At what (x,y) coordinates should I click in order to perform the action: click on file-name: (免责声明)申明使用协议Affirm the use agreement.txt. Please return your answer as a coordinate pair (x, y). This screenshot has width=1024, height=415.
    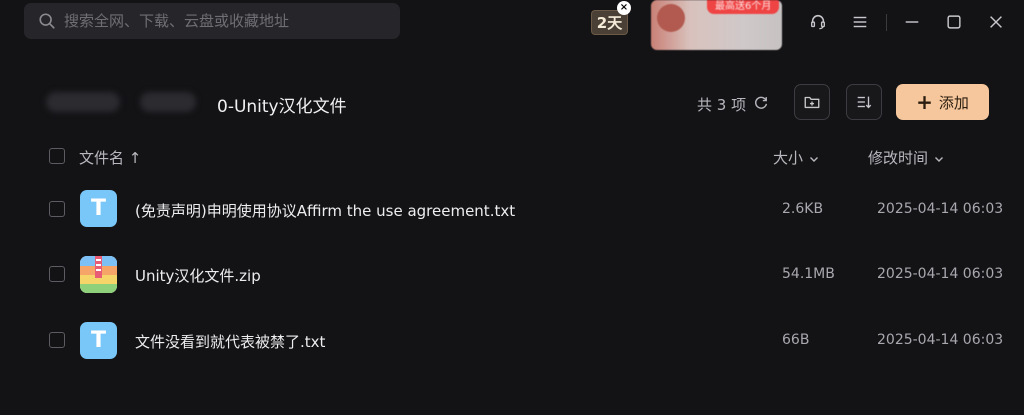
    Looking at the image, I should click on (325, 210).